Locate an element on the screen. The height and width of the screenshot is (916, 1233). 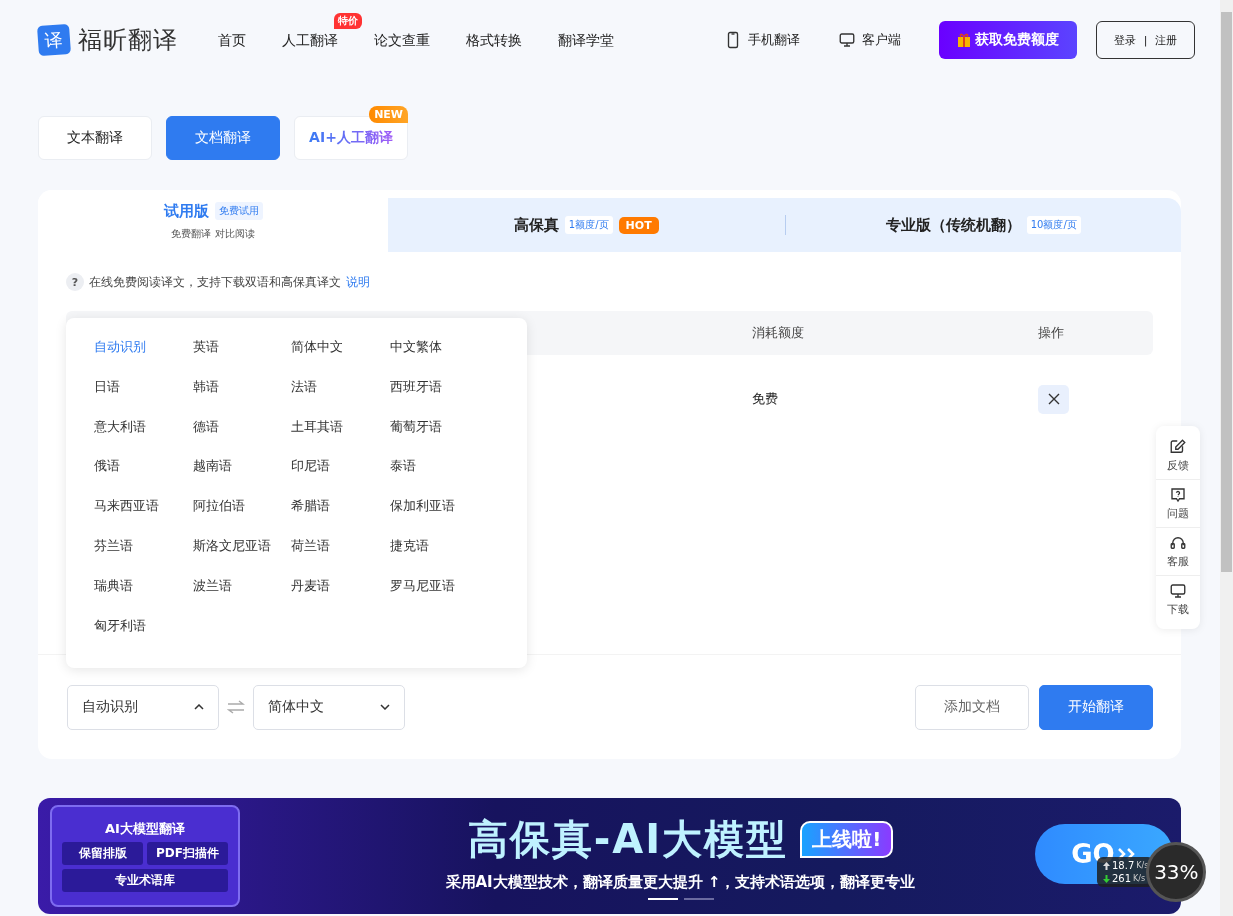
notice-text: 在线免费阅读译文，支持下载双语和高保真译文 is located at coordinates (215, 282).